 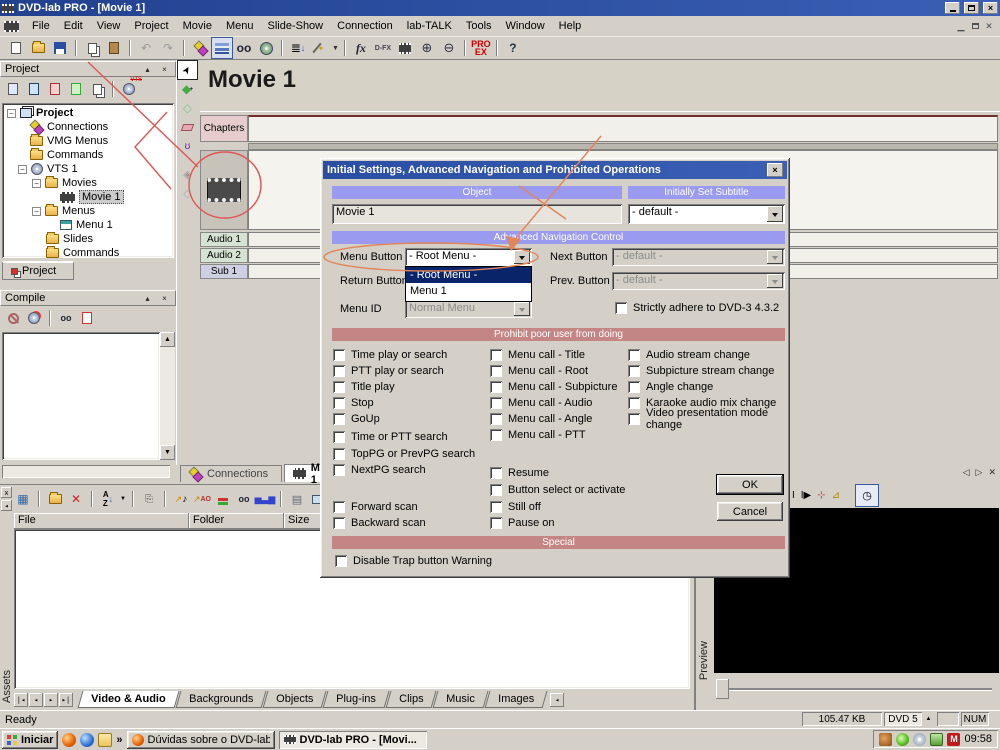 What do you see at coordinates (979, 472) in the screenshot?
I see `dock-right-icon: ▷` at bounding box center [979, 472].